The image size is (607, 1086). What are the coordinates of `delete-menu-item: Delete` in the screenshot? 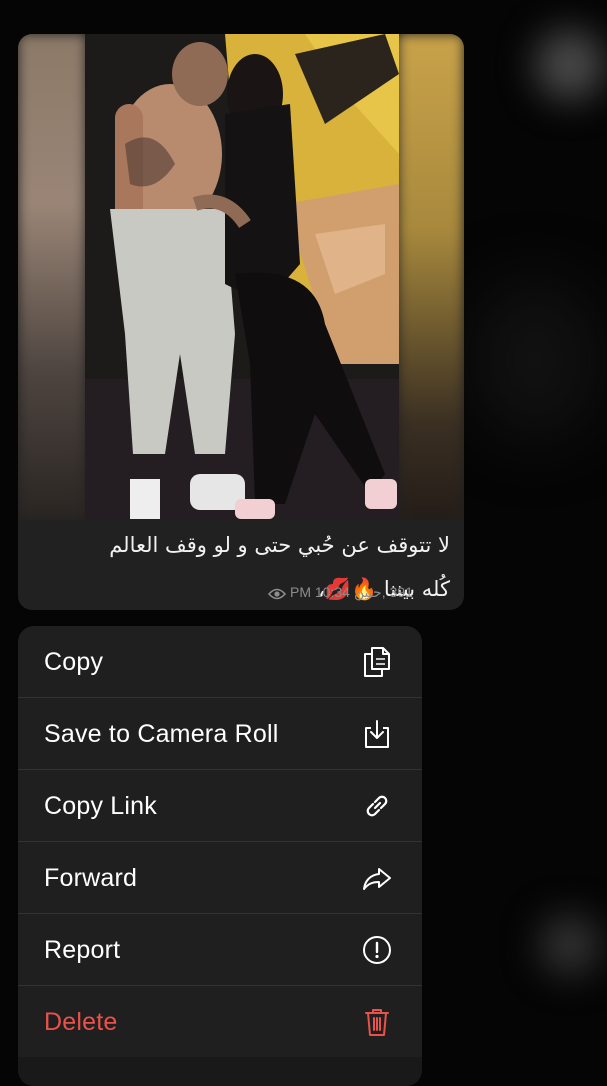 It's located at (220, 1022).